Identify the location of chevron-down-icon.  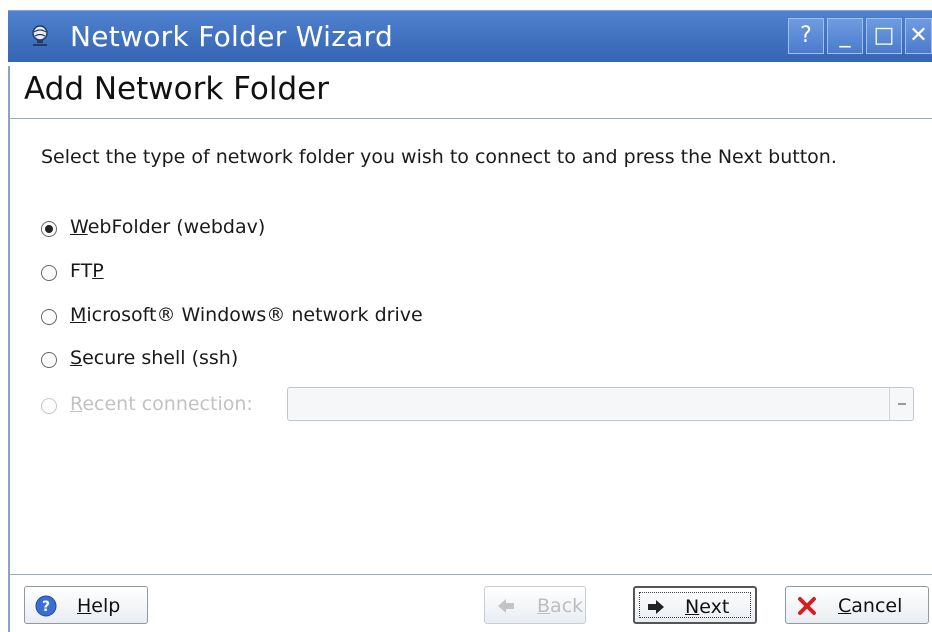
(901, 404).